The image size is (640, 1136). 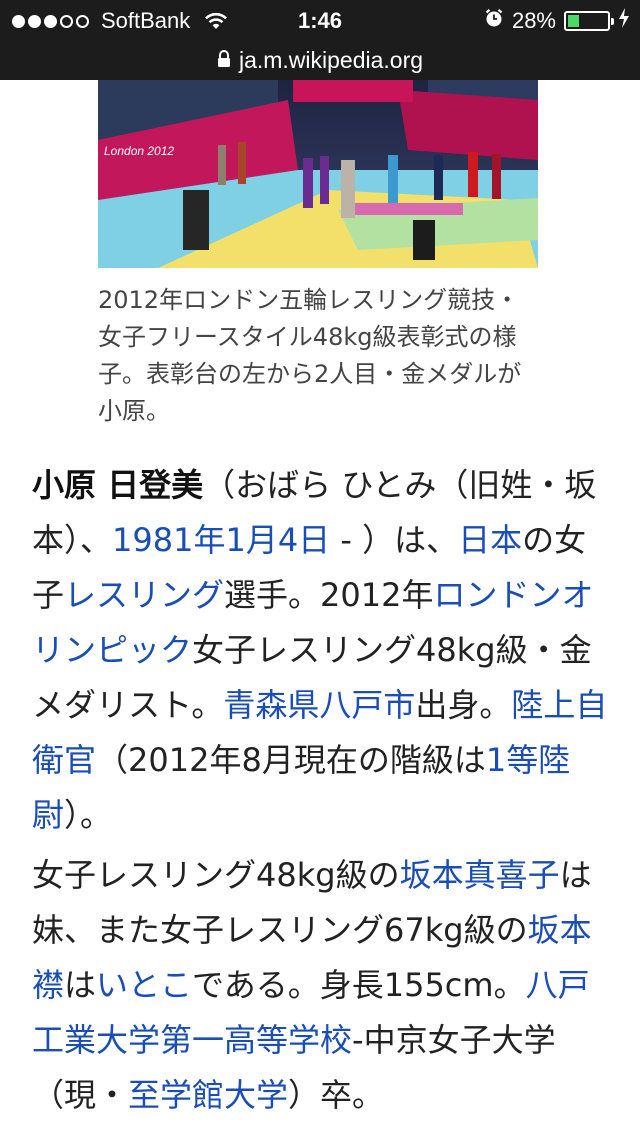 I want to click on family-text: 女子レスリング48kg級の, so click(x=216, y=875).